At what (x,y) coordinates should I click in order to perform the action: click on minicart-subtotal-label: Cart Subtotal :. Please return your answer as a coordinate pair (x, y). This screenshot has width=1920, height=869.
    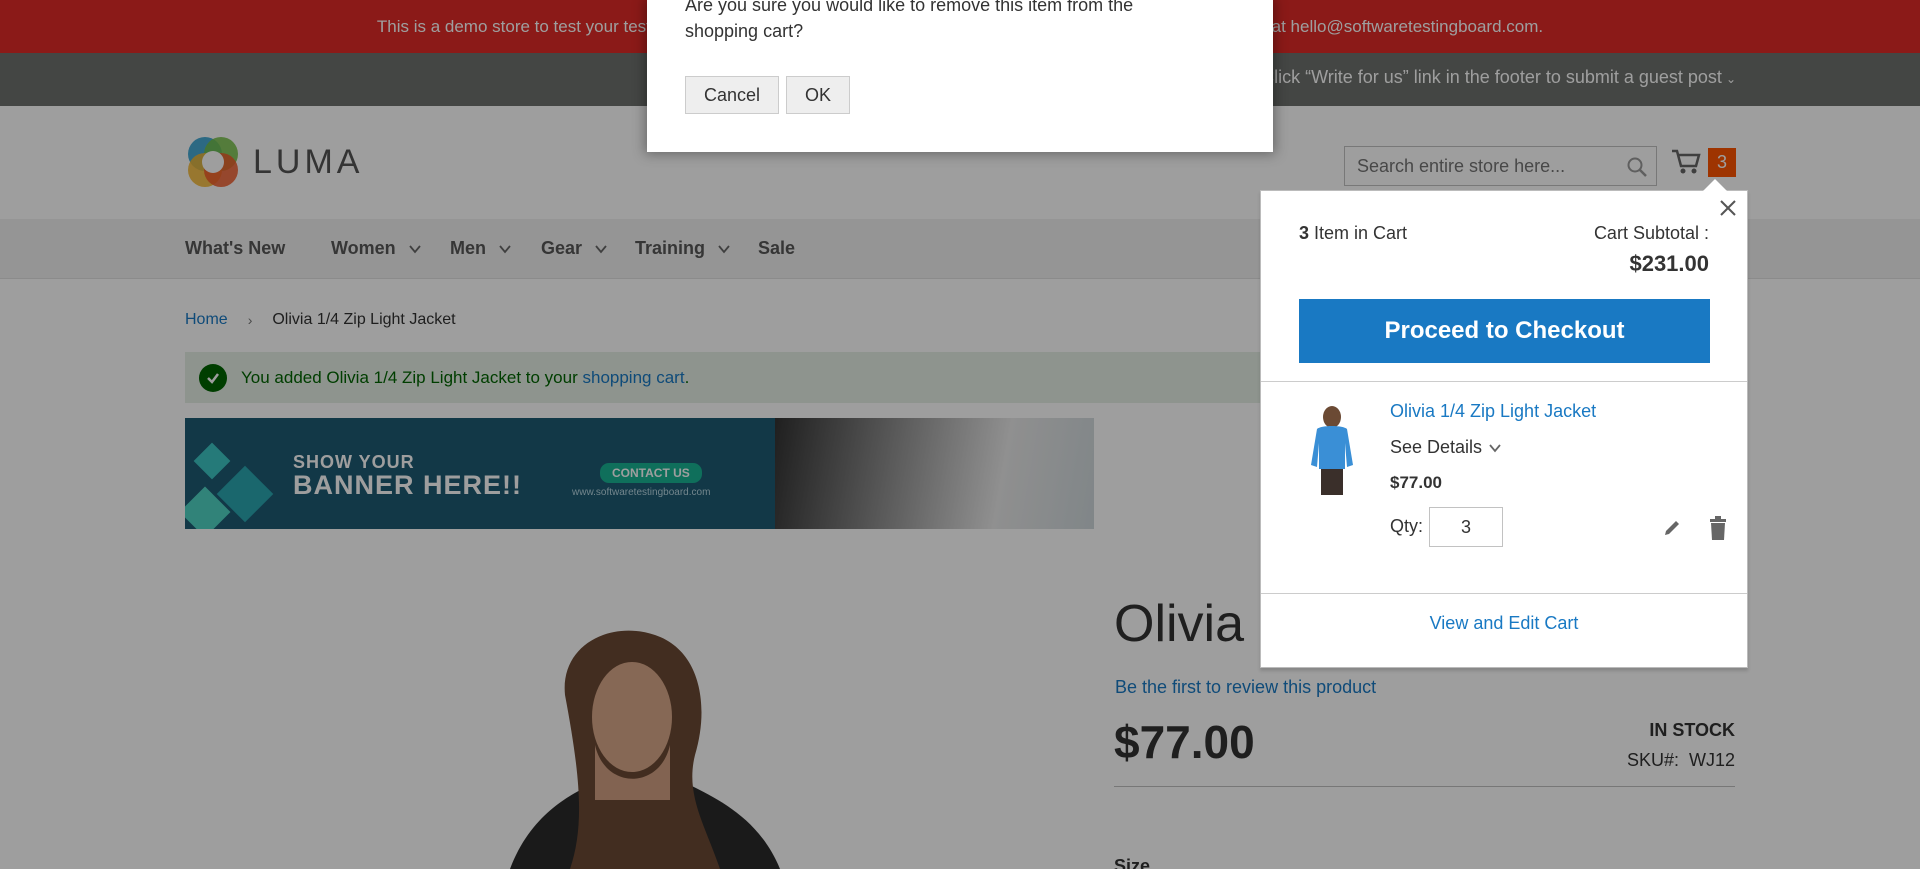
    Looking at the image, I should click on (1651, 233).